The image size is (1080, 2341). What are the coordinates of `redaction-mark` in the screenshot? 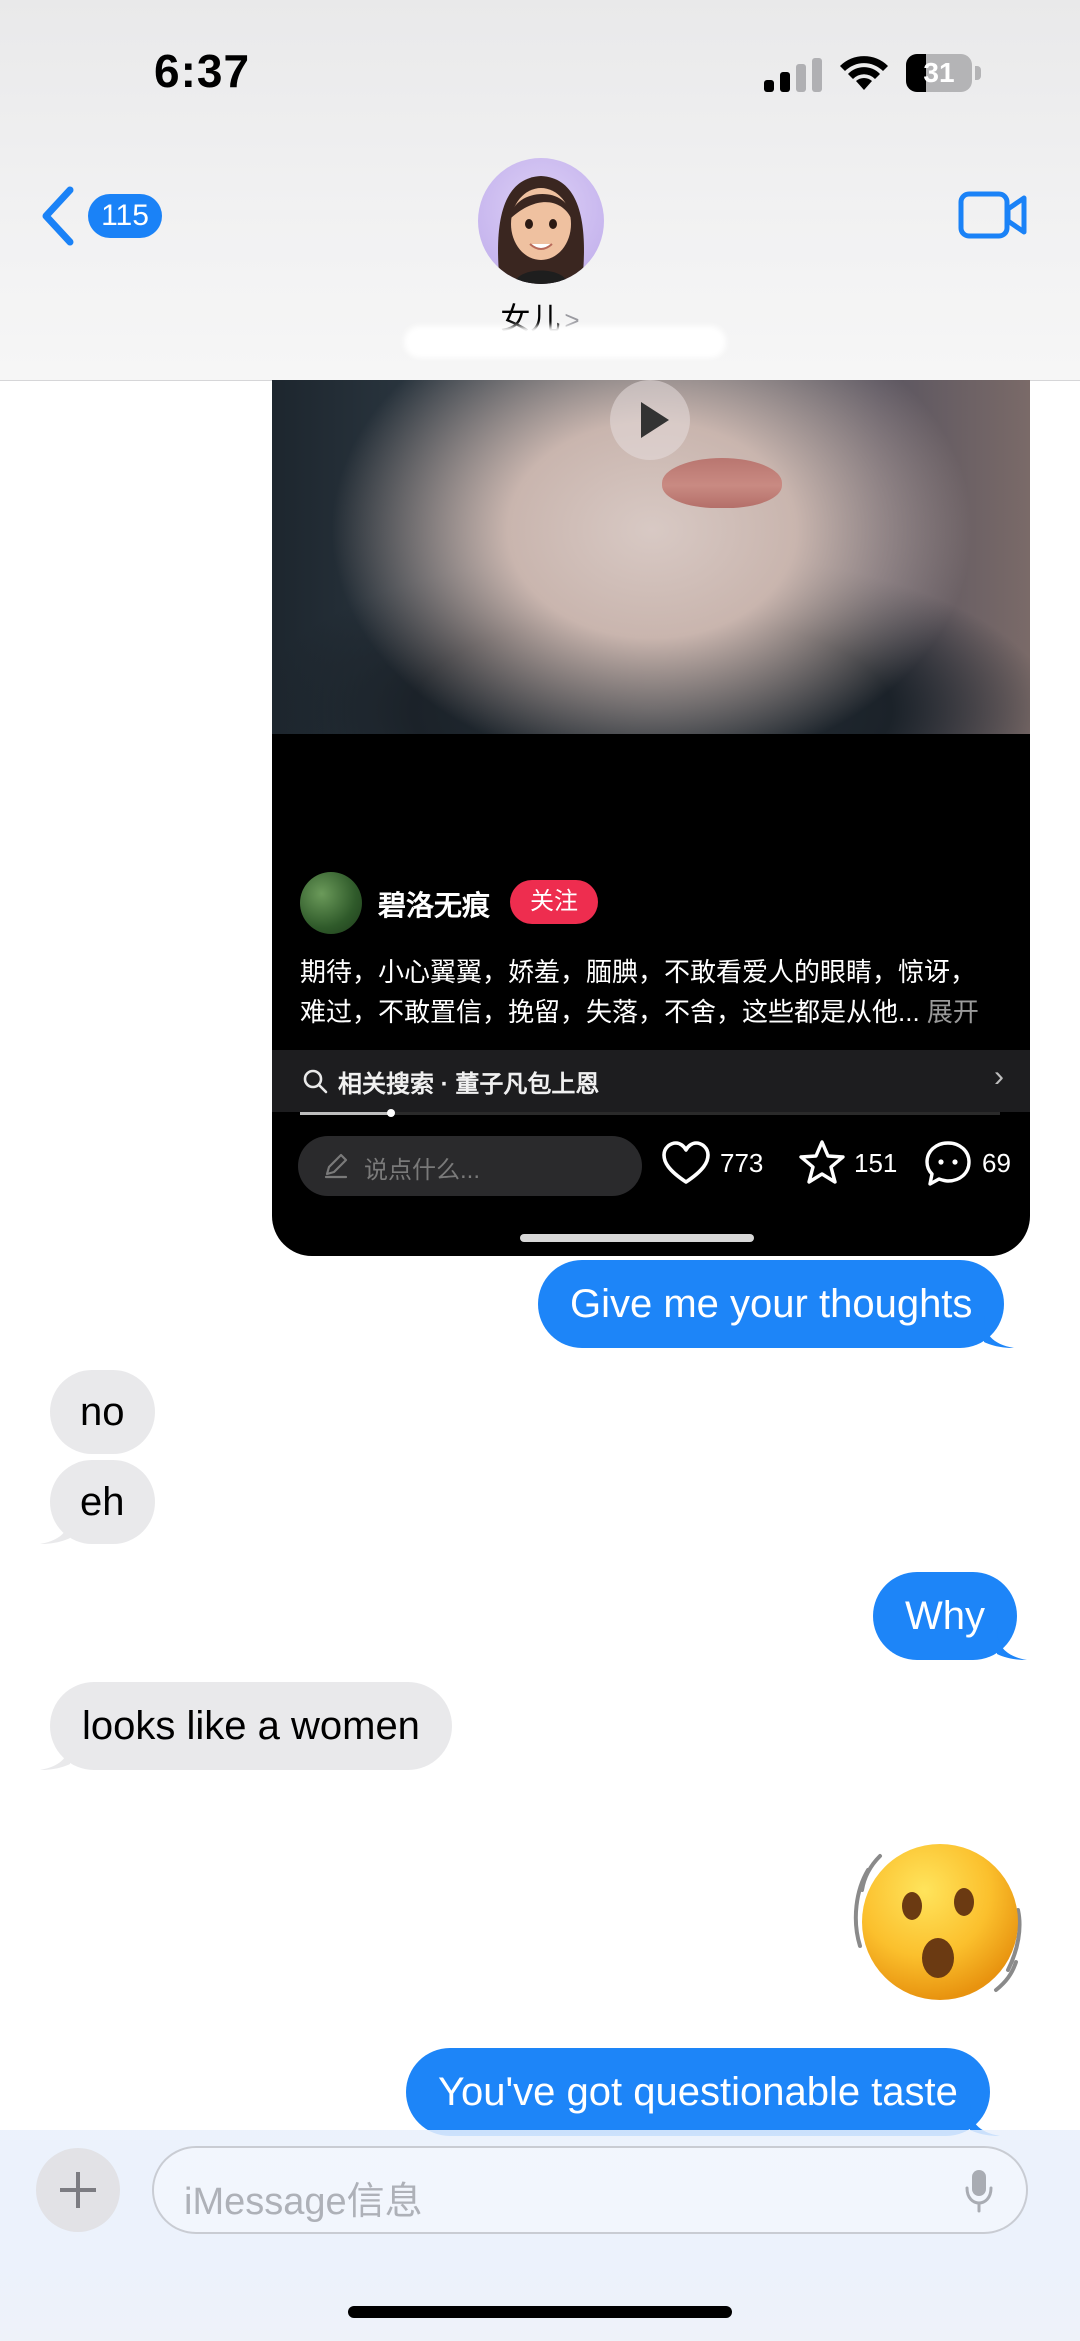 It's located at (565, 342).